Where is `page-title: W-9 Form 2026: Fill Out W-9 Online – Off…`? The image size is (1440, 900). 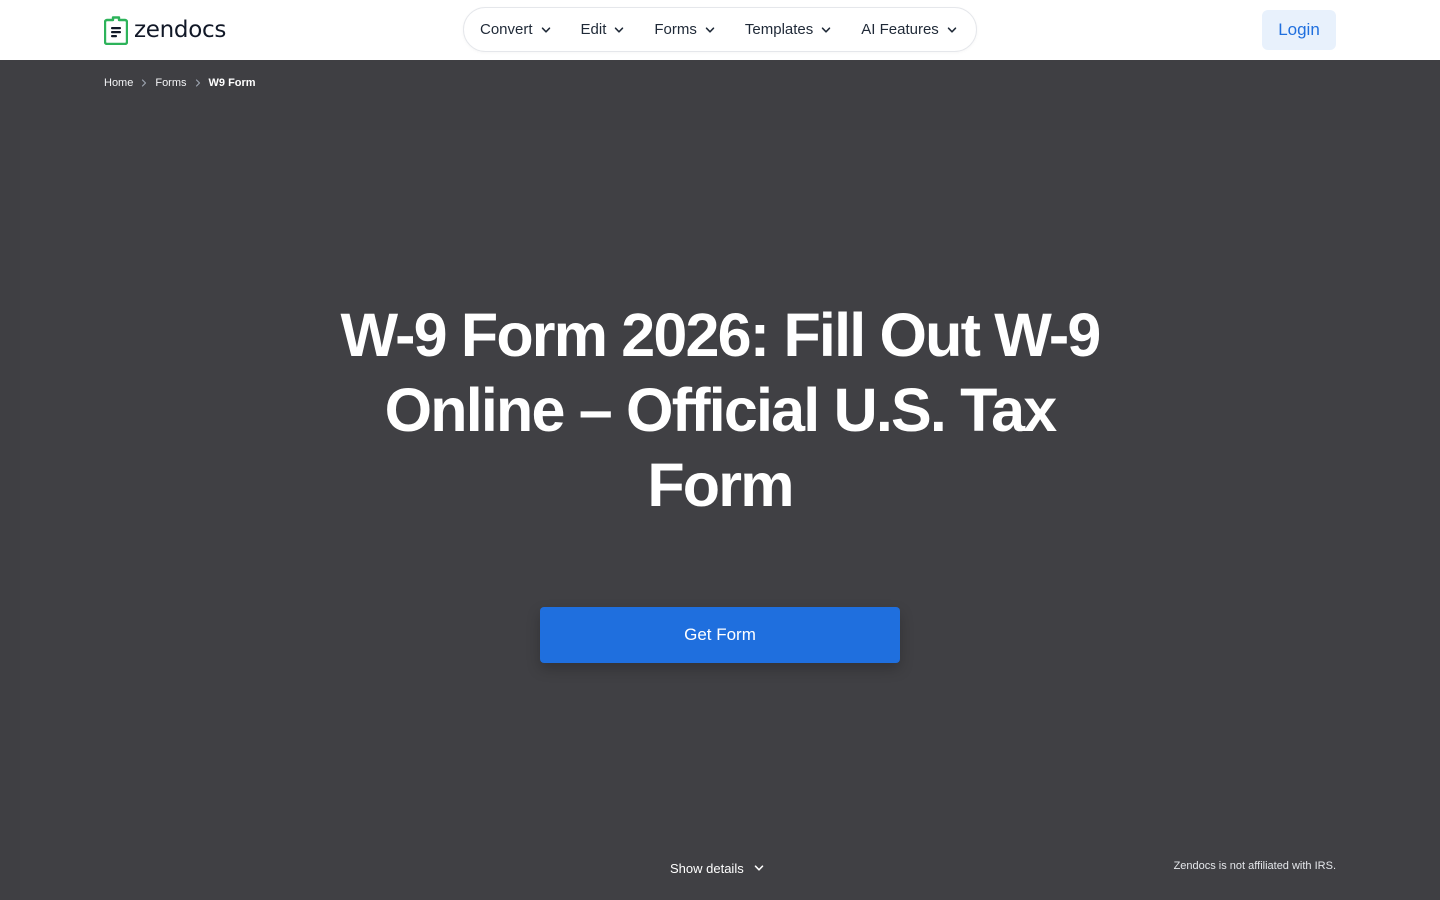
page-title: W-9 Form 2026: Fill Out W-9 Online – Off… is located at coordinates (721, 410).